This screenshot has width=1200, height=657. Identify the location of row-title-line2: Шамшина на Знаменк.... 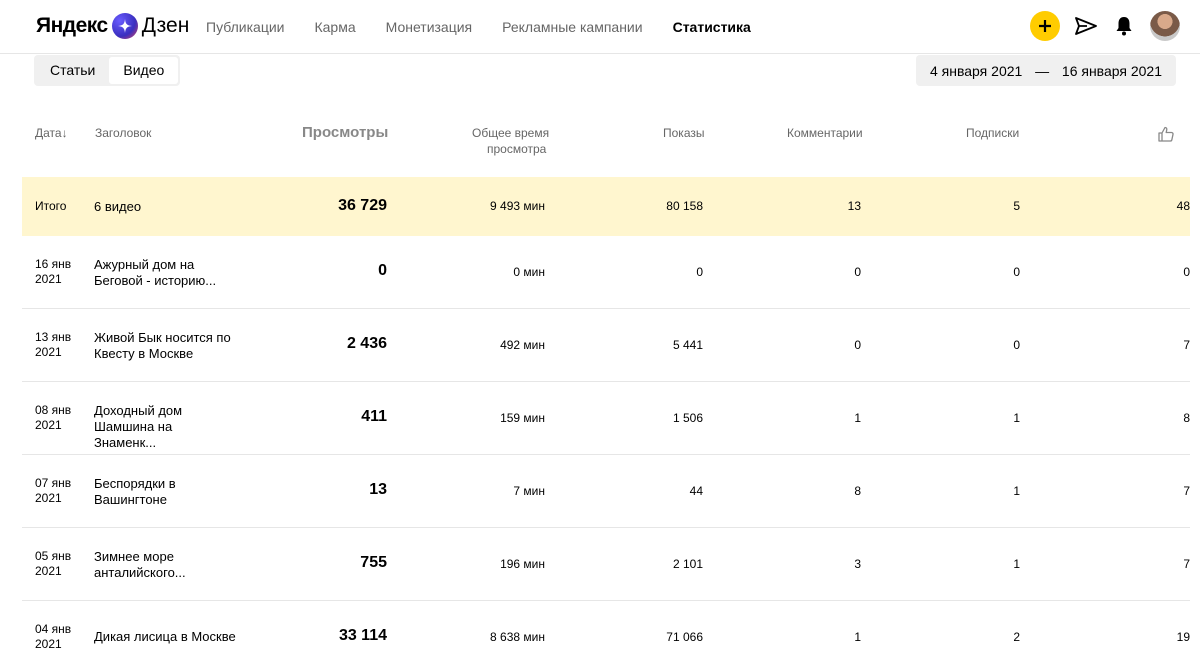
(133, 434).